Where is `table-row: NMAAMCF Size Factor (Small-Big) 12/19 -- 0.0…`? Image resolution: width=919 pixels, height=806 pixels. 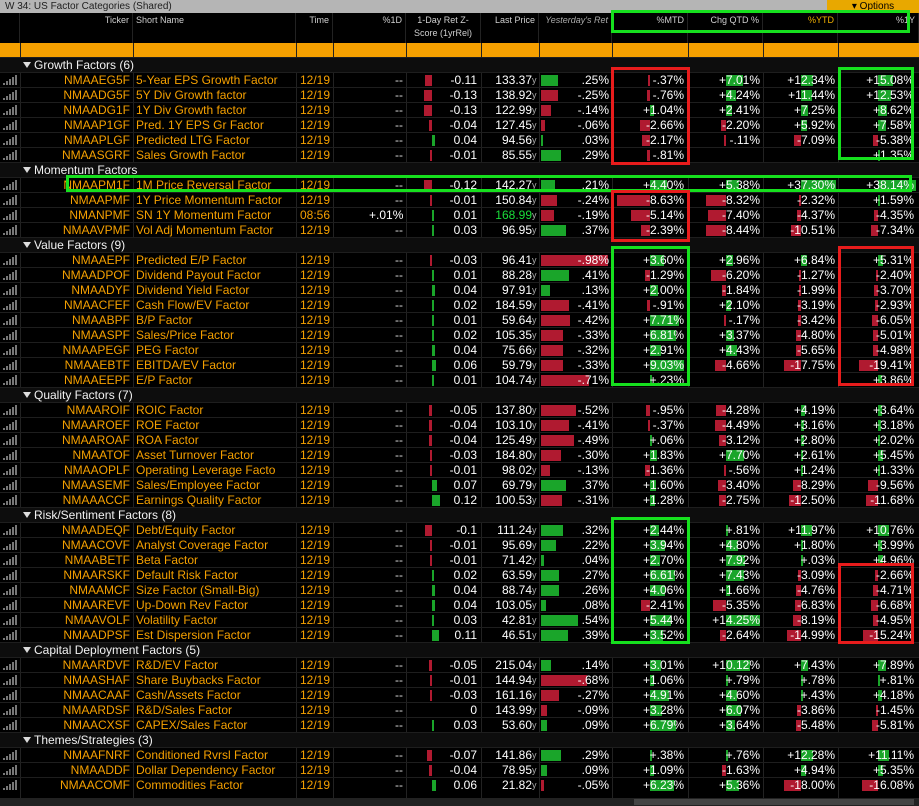 table-row: NMAAMCF Size Factor (Small-Big) 12/19 -- 0.0… is located at coordinates (459, 589).